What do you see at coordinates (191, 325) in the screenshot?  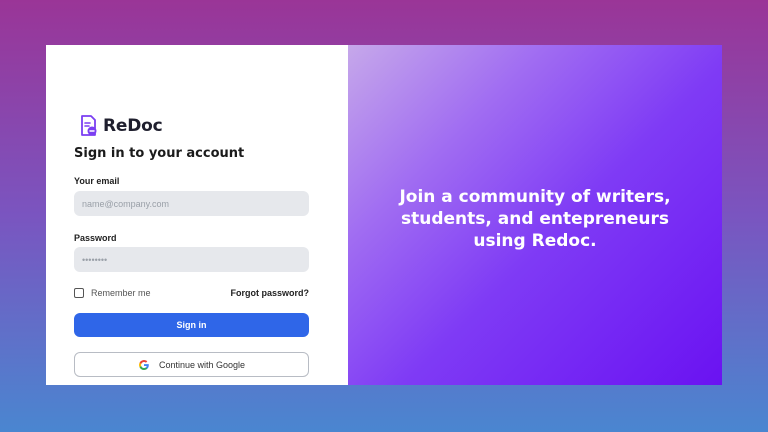 I see `sign-in-button: Sign in` at bounding box center [191, 325].